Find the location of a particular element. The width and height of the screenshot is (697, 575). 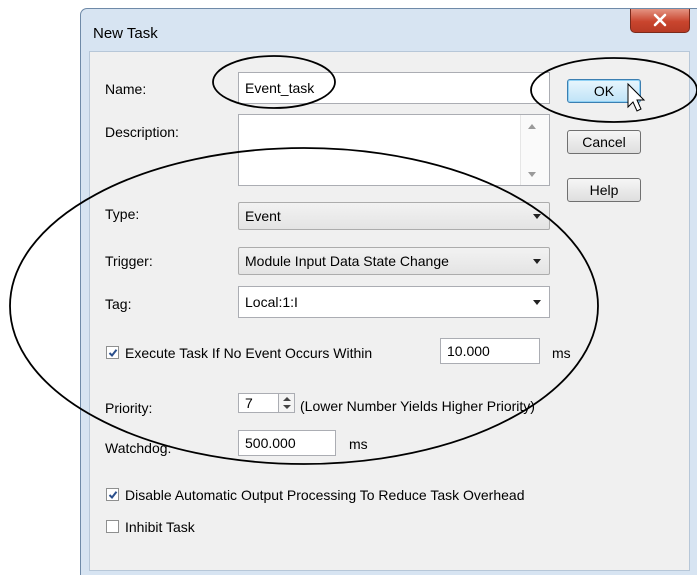

name-label: Name: is located at coordinates (126, 89).